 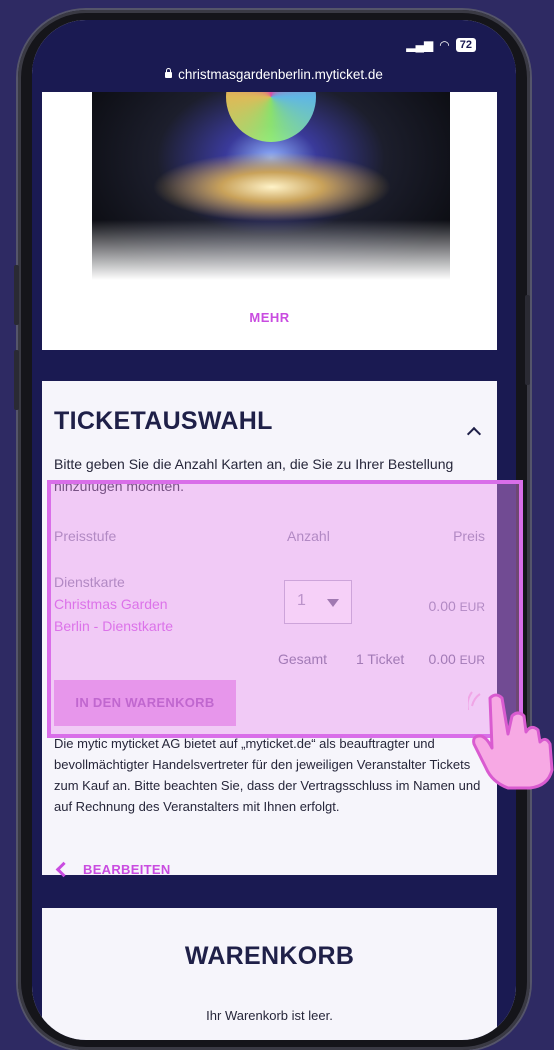 I want to click on url-bar: christmasgardenberlin.myticket.de, so click(x=274, y=76).